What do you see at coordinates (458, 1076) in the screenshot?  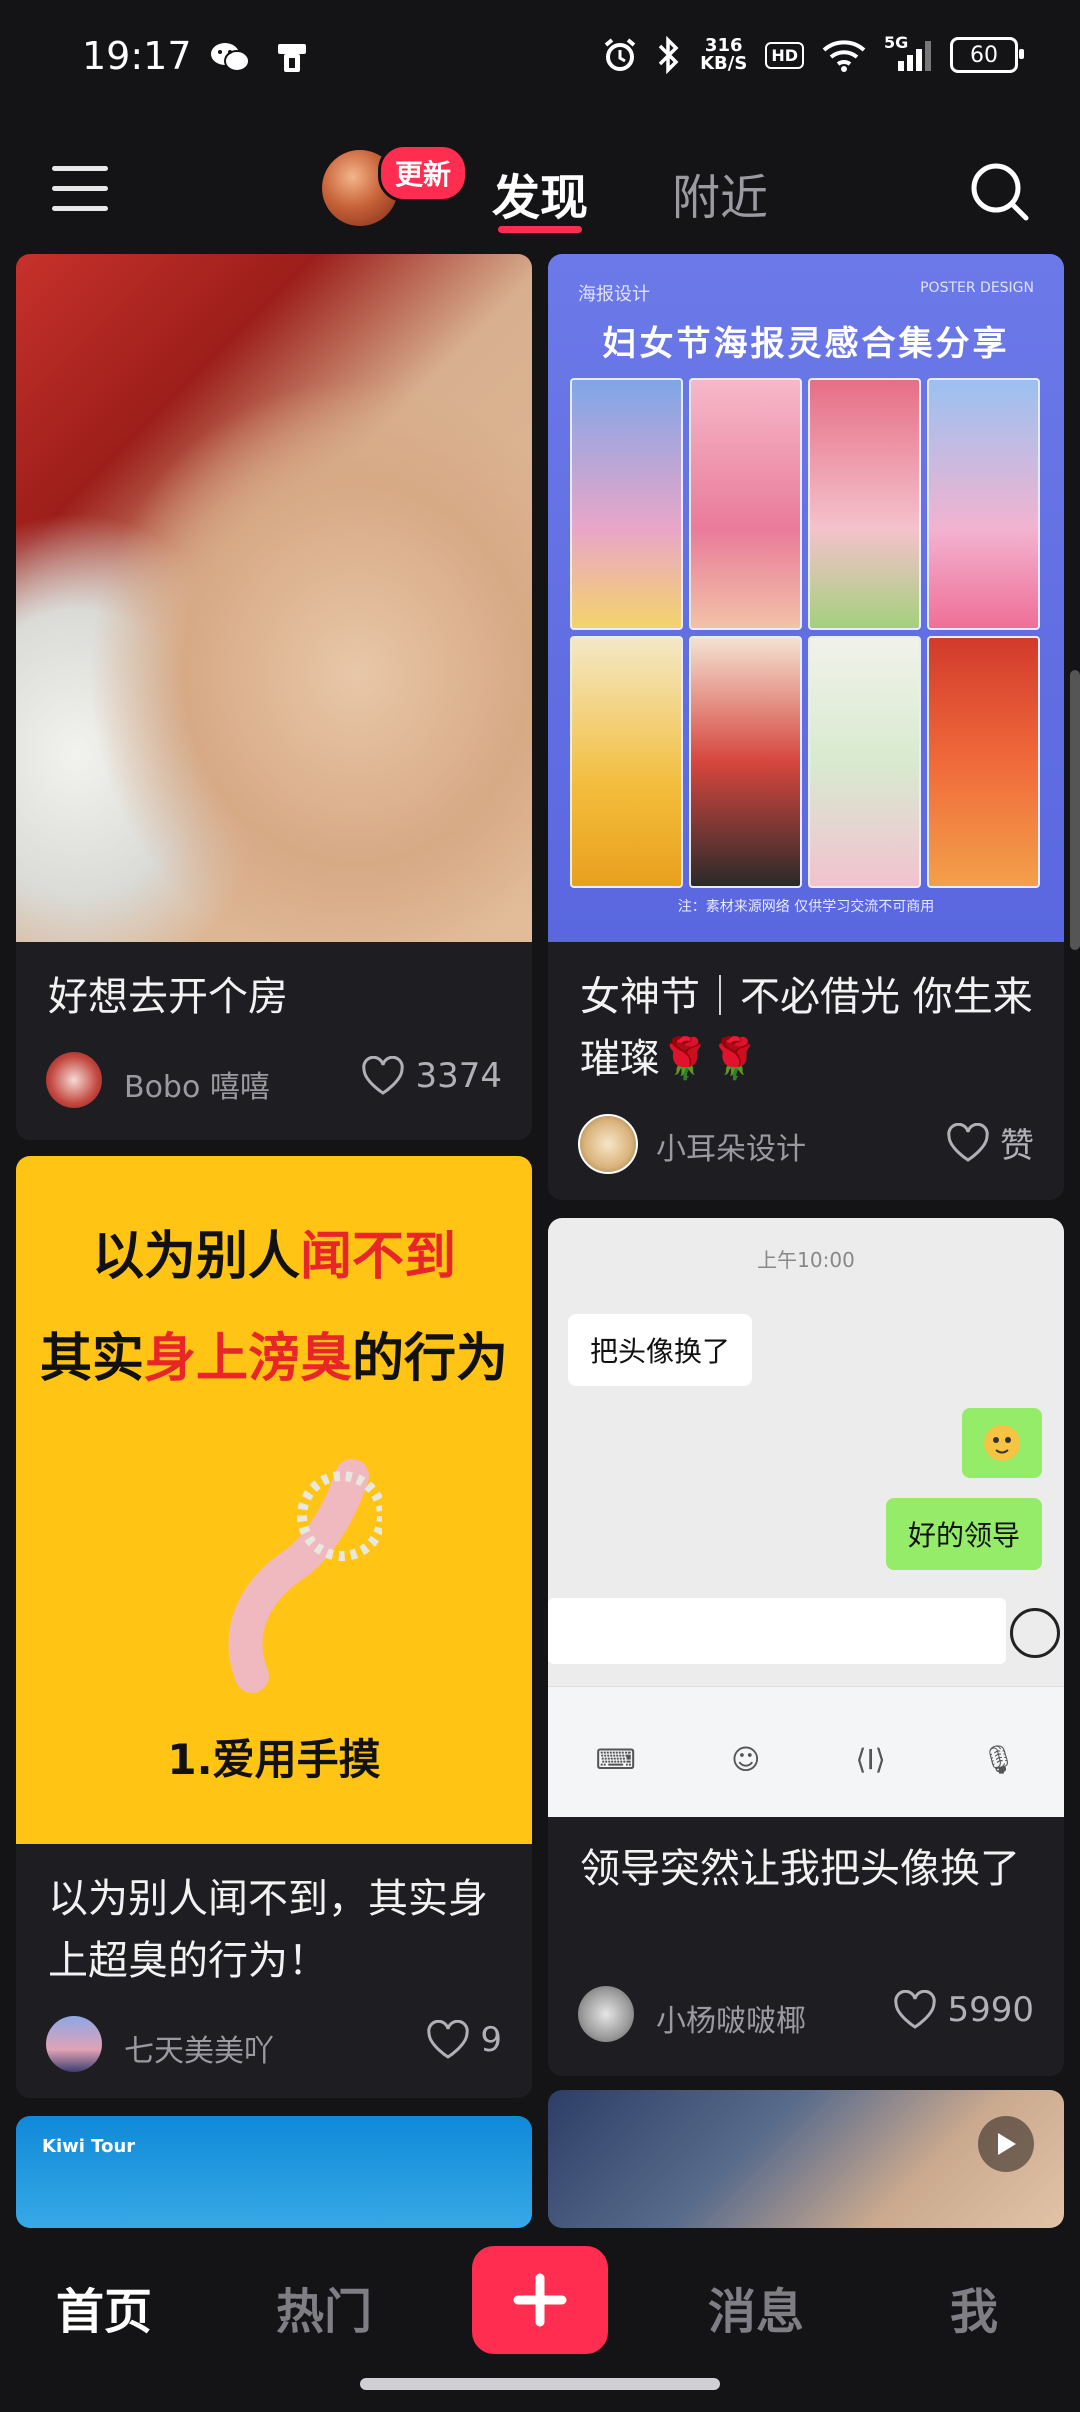 I see `like-count: 3374` at bounding box center [458, 1076].